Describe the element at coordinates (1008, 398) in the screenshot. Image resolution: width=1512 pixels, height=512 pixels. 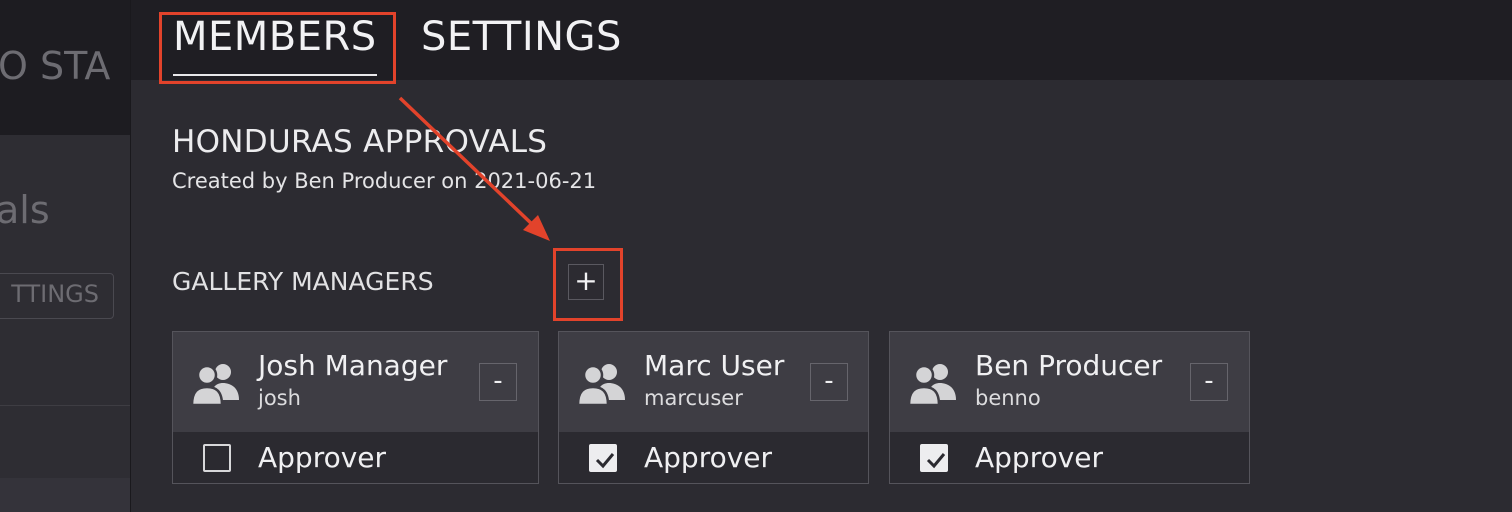
I see `member-username: benno` at that location.